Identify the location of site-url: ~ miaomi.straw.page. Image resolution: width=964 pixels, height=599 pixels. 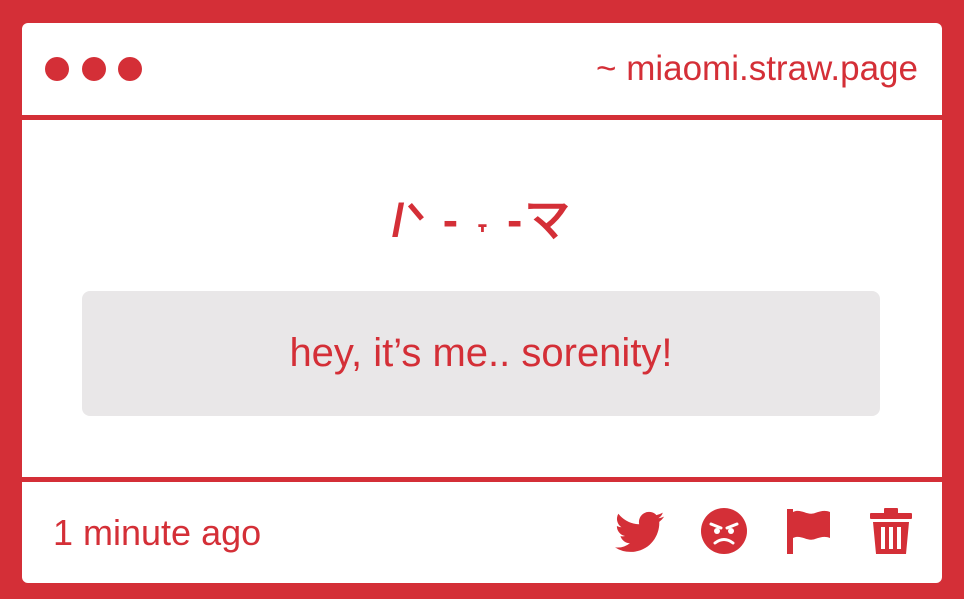
(757, 69).